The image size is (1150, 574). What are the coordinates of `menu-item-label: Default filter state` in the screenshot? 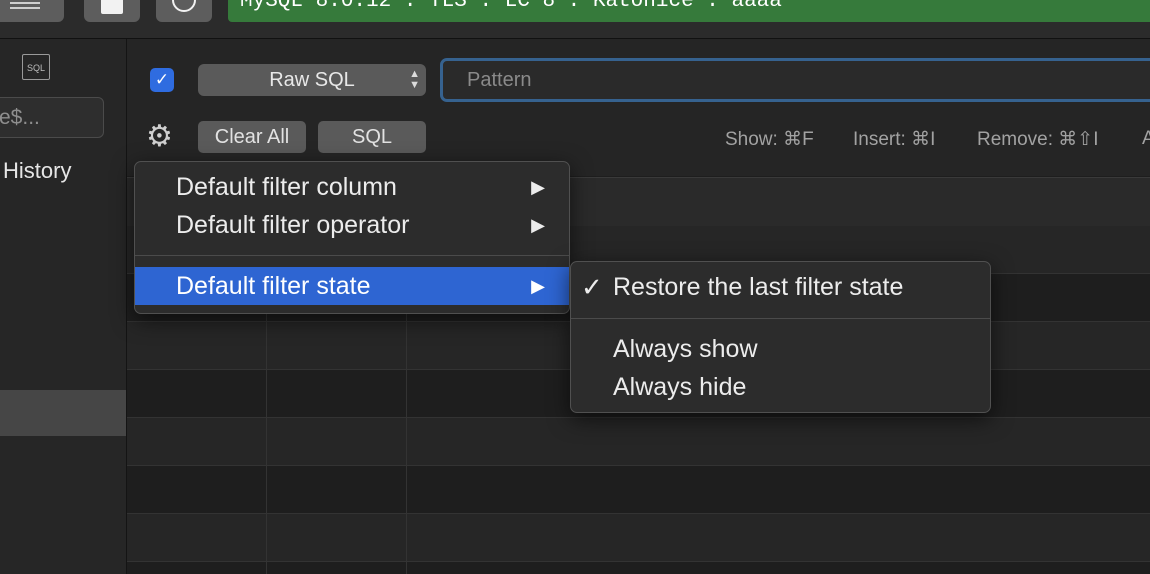 It's located at (273, 286).